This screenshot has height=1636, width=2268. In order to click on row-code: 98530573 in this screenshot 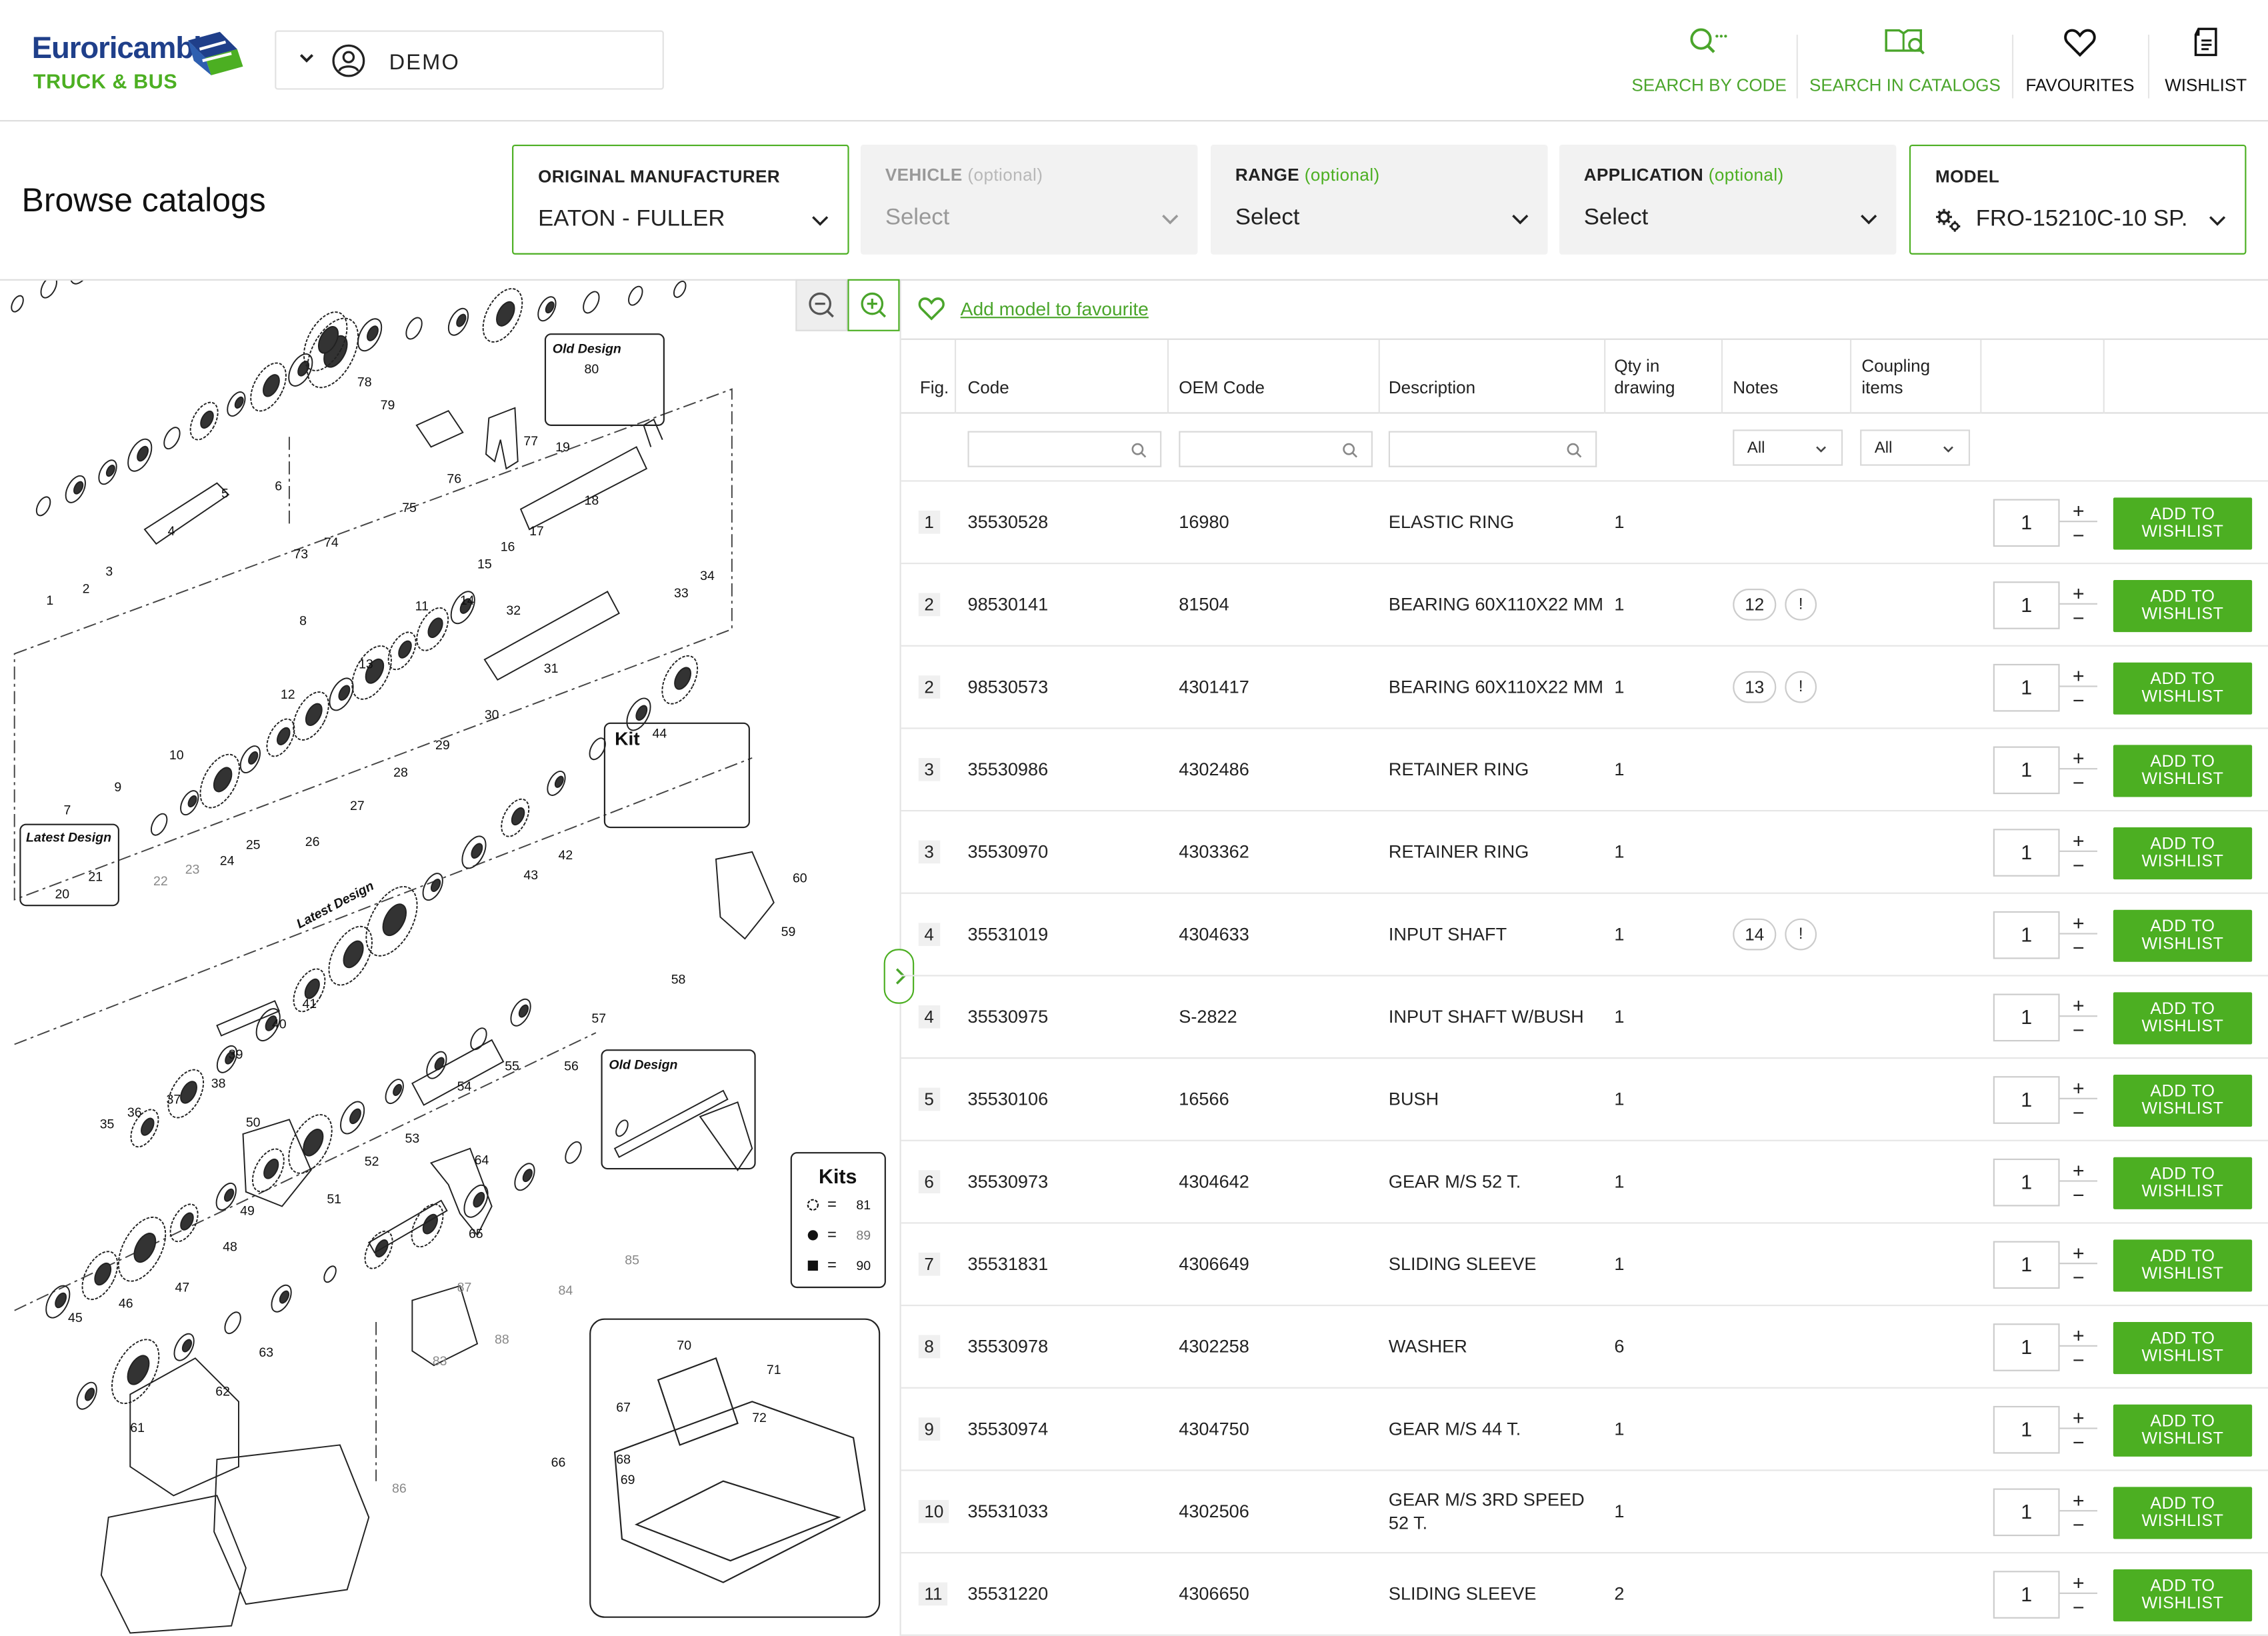, I will do `click(1007, 687)`.